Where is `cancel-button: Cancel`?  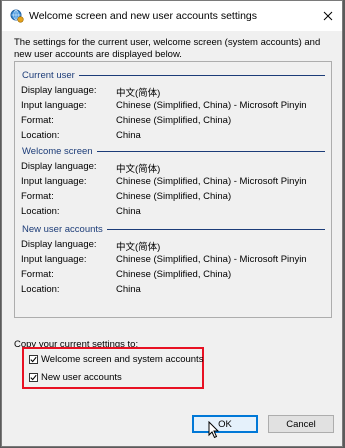
cancel-button: Cancel is located at coordinates (301, 424).